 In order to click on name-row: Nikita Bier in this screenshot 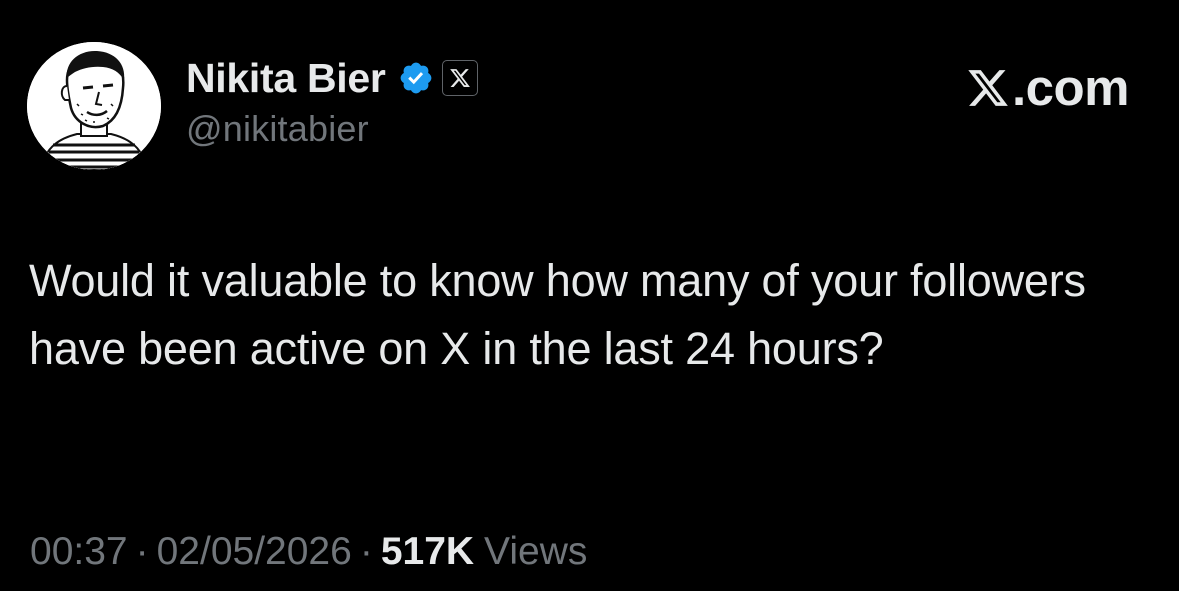, I will do `click(332, 78)`.